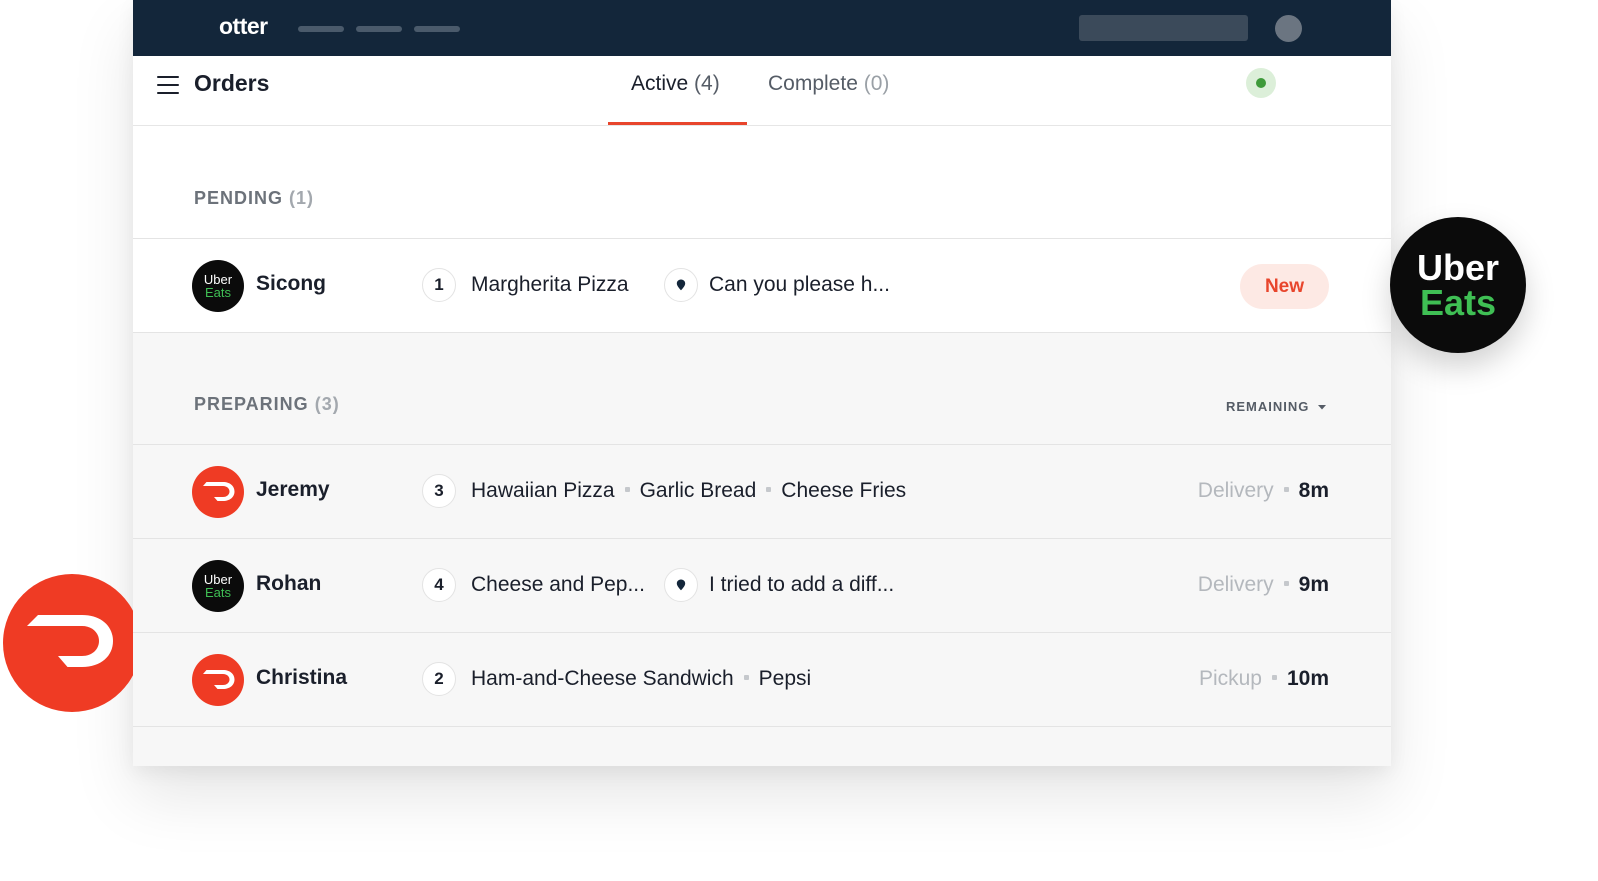  What do you see at coordinates (439, 285) in the screenshot?
I see `item-count-badge: 1` at bounding box center [439, 285].